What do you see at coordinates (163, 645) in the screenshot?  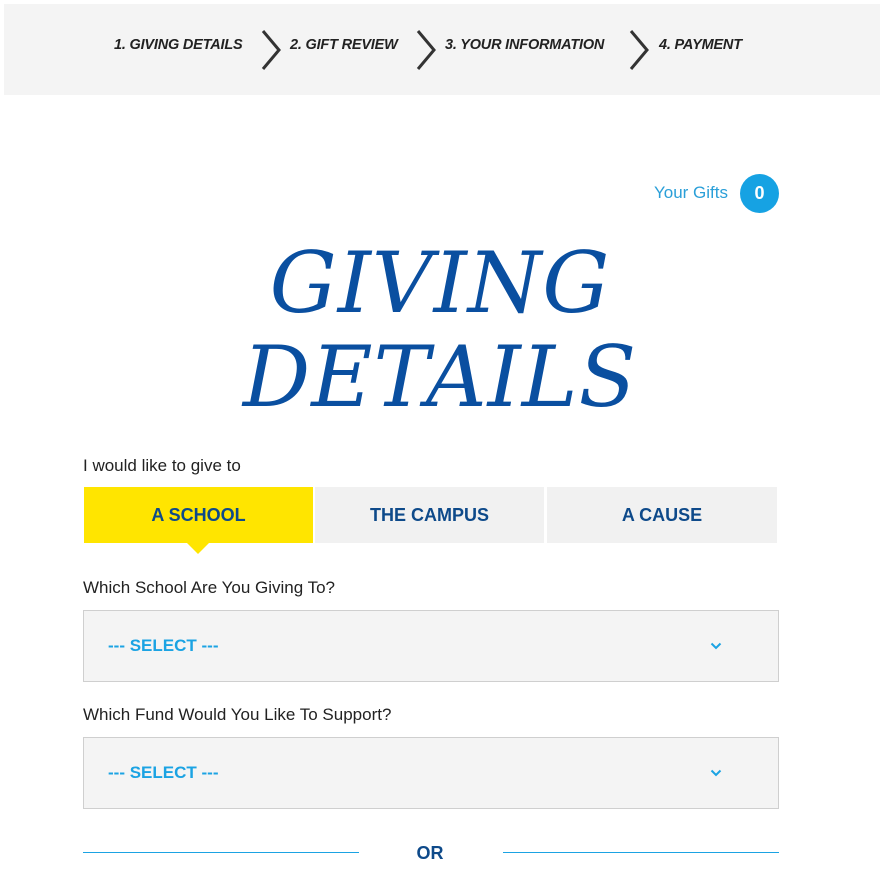 I see `school-select-value: --- SELECT ---` at bounding box center [163, 645].